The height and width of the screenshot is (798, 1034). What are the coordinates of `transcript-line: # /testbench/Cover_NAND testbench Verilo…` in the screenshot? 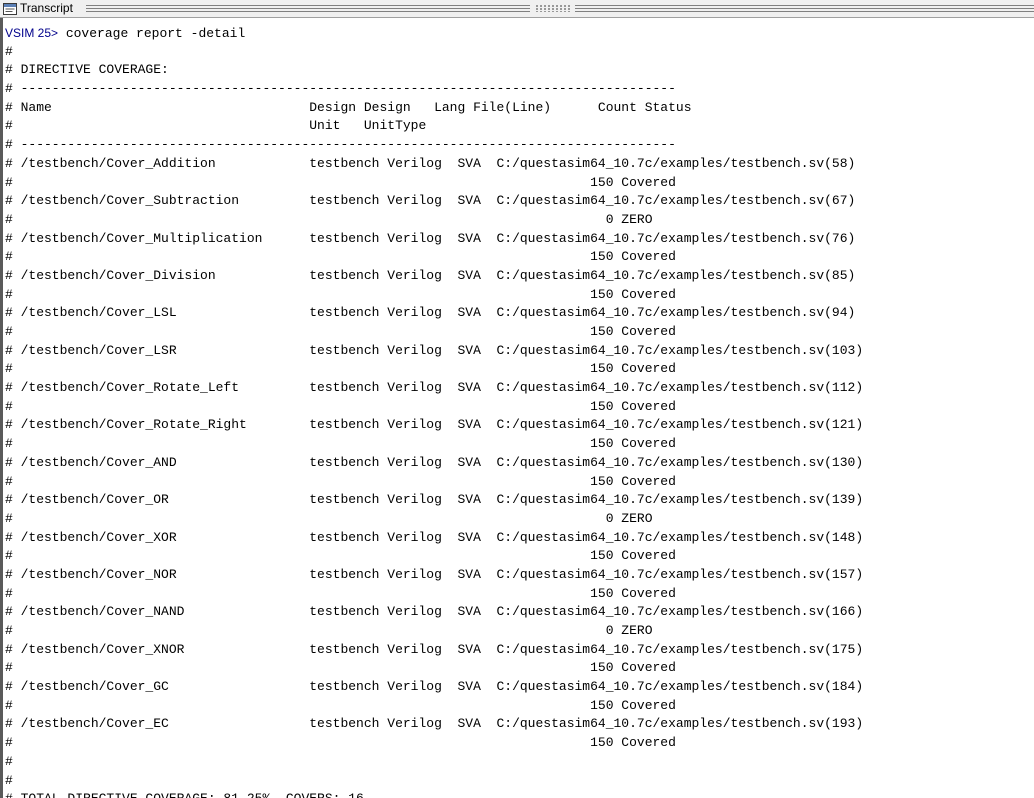 It's located at (434, 612).